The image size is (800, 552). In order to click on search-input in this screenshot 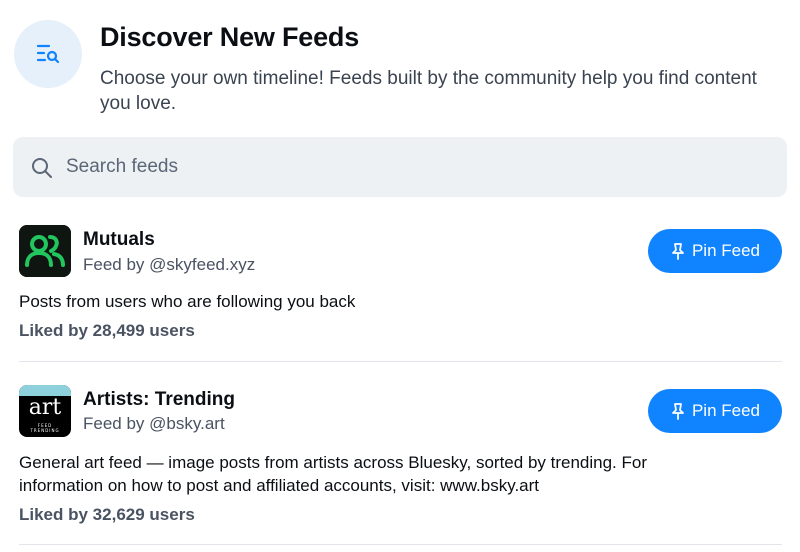, I will do `click(416, 167)`.